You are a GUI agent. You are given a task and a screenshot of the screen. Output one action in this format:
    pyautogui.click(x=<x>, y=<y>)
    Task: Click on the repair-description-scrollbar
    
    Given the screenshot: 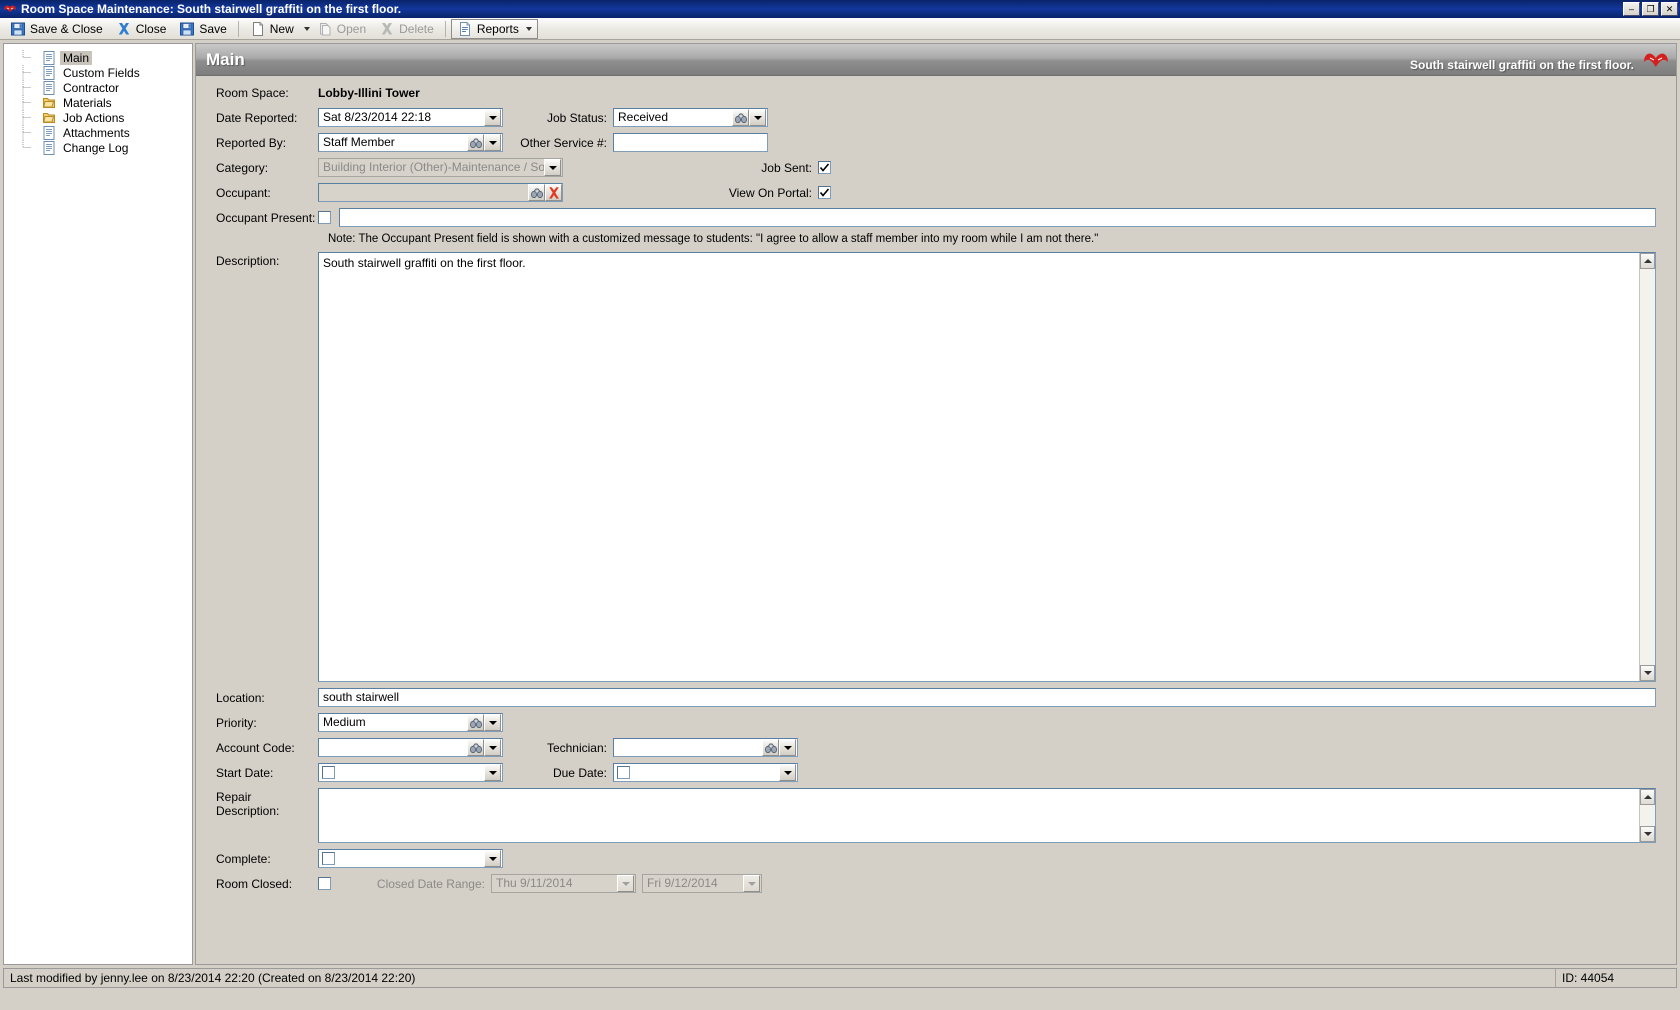 What is the action you would take?
    pyautogui.click(x=1647, y=815)
    